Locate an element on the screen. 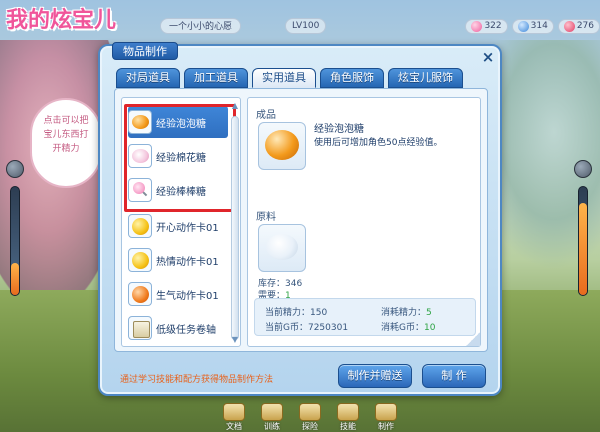  dialog-title: 物品制作 is located at coordinates (145, 51).